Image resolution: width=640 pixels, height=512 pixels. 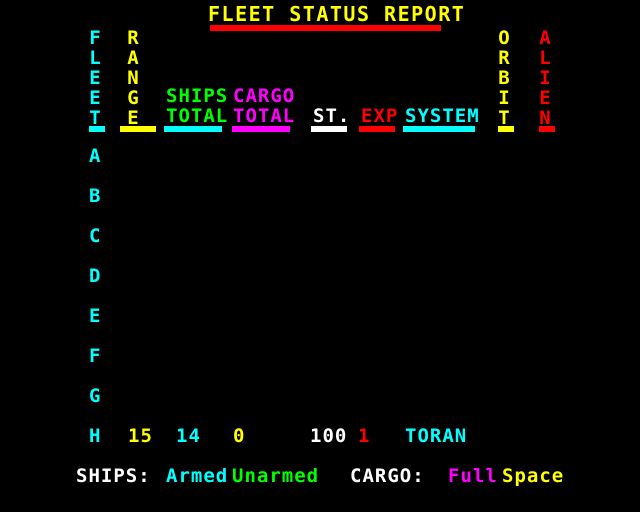 What do you see at coordinates (547, 129) in the screenshot?
I see `column-rule-alien` at bounding box center [547, 129].